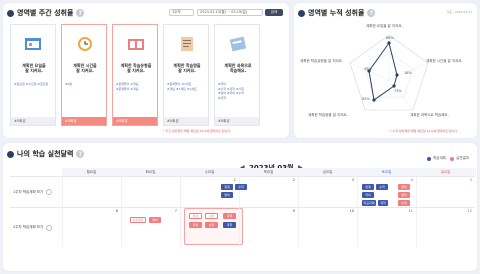 The height and width of the screenshot is (274, 480). Describe the element at coordinates (238, 68) in the screenshot. I see `card-text: 계획한 과목으로 학습해요.` at that location.